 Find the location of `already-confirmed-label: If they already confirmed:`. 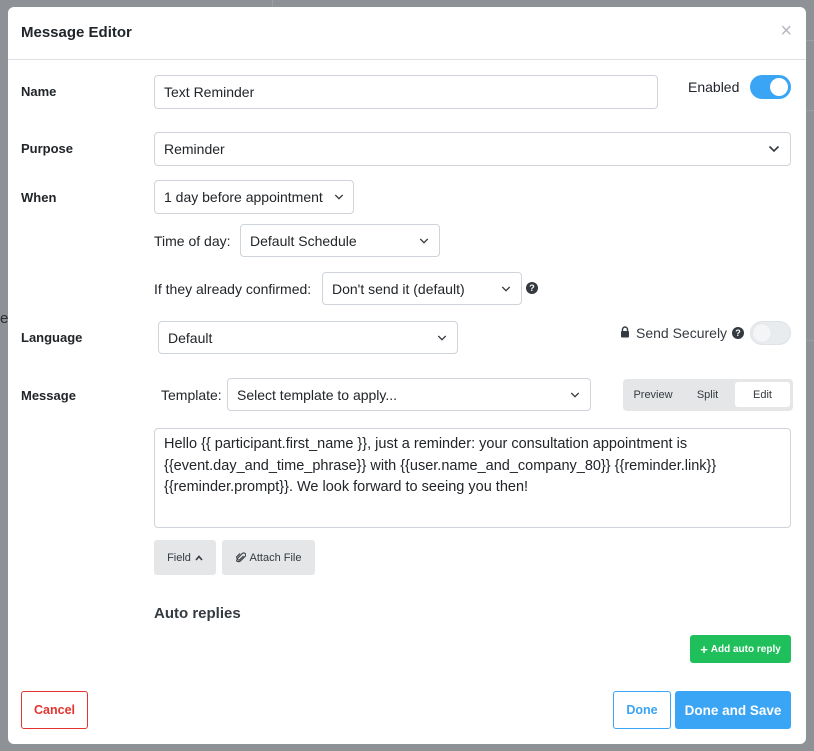

already-confirmed-label: If they already confirmed: is located at coordinates (233, 289).